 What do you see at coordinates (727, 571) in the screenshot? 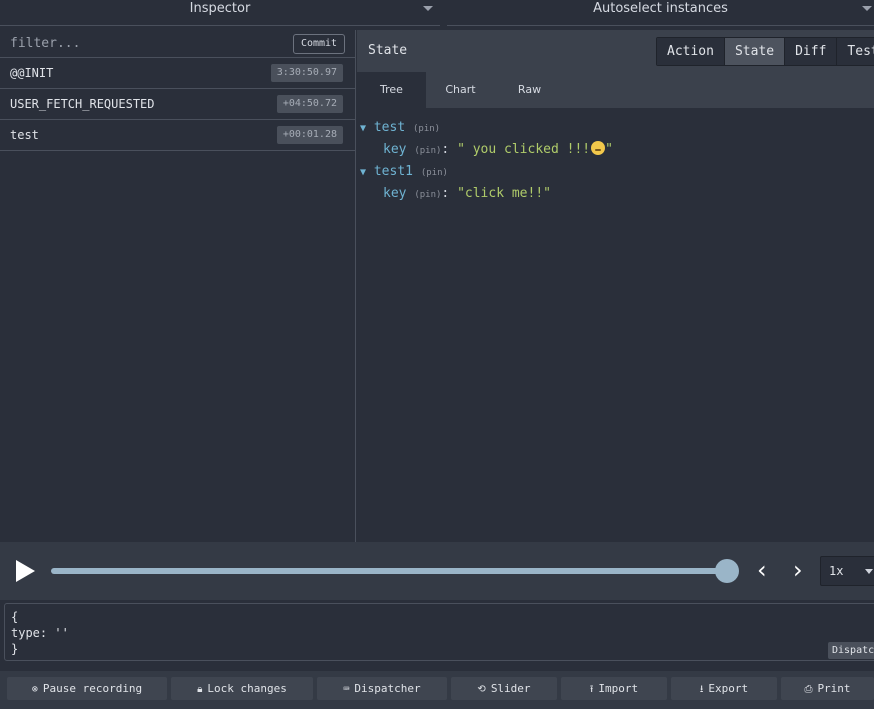
I see `timeline-handle` at bounding box center [727, 571].